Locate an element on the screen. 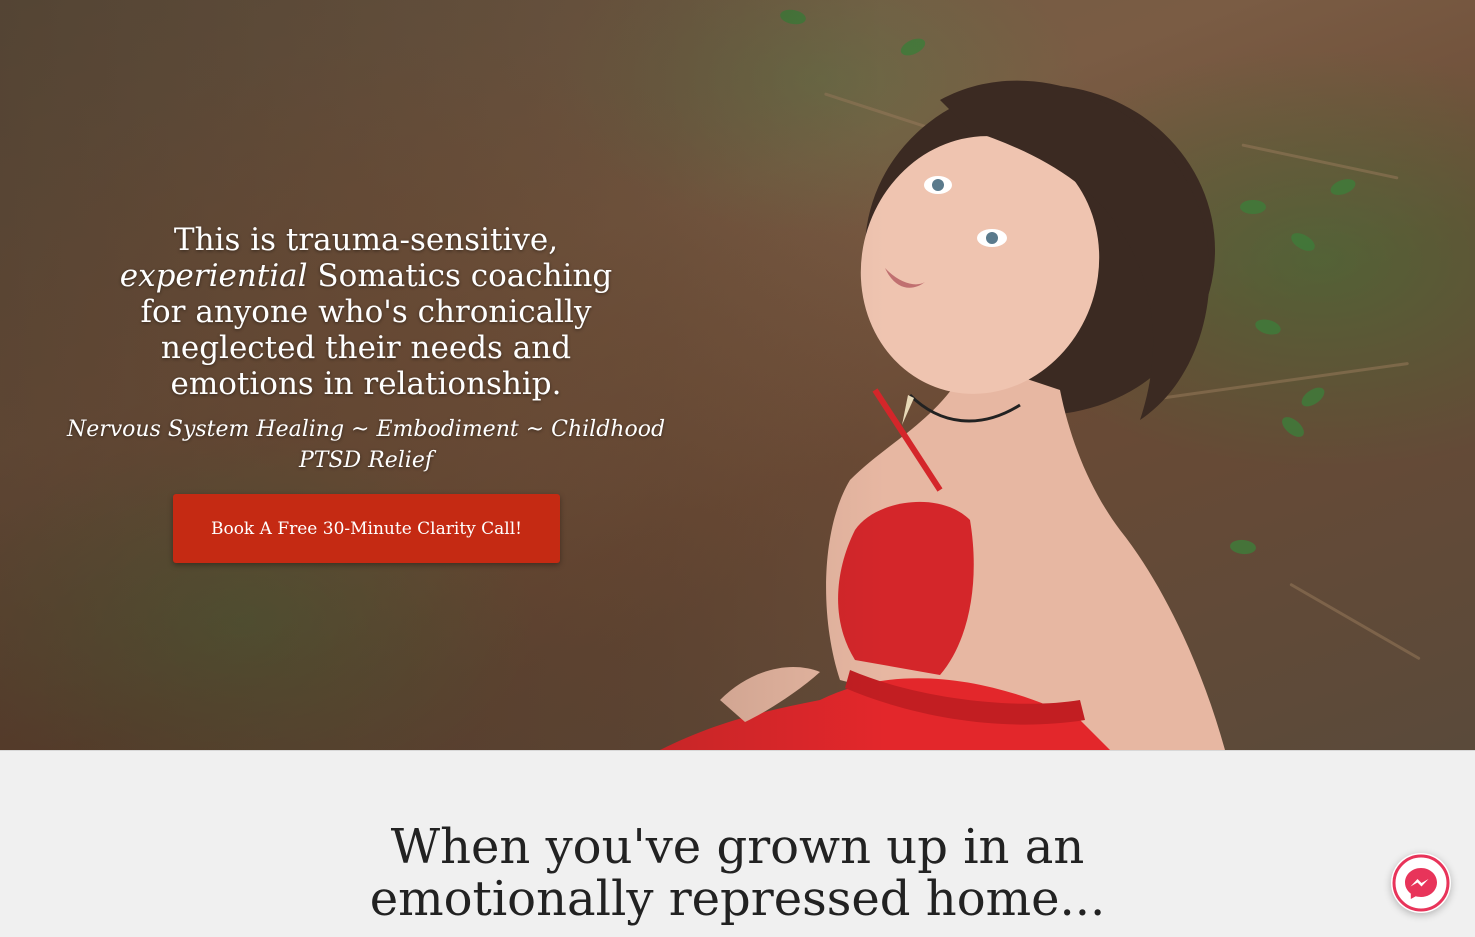 The image size is (1475, 937). messenger-chat-button is located at coordinates (1421, 883).